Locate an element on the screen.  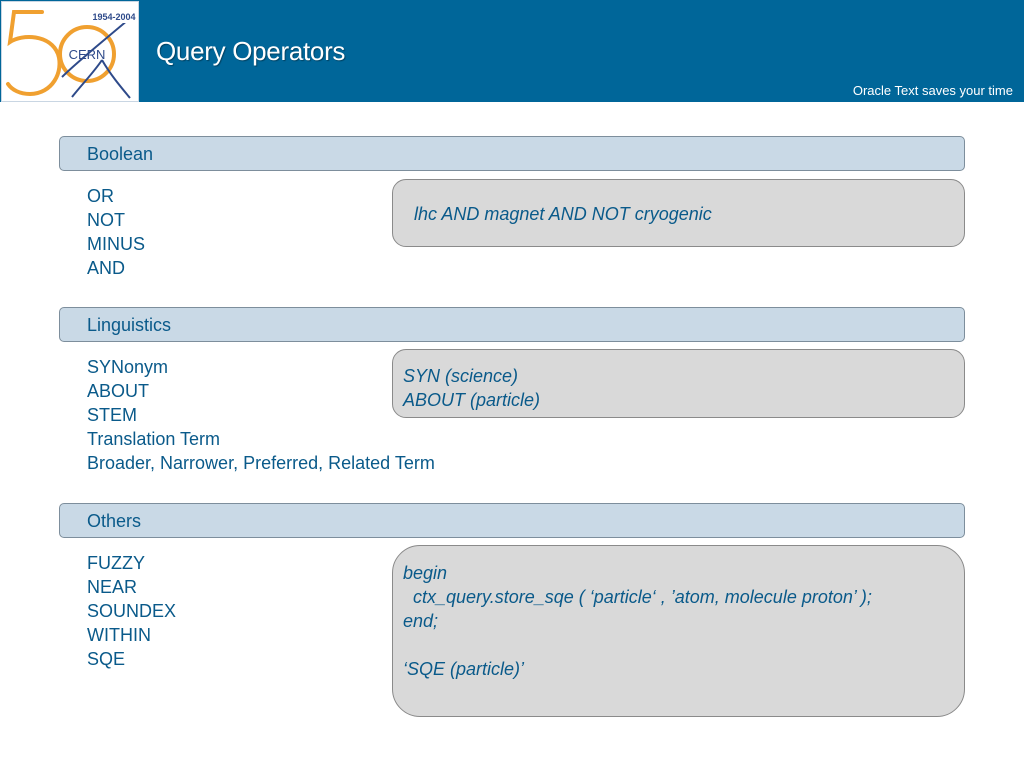
cern-logo-graphic: 1954-2004 CERN is located at coordinates (71, 54).